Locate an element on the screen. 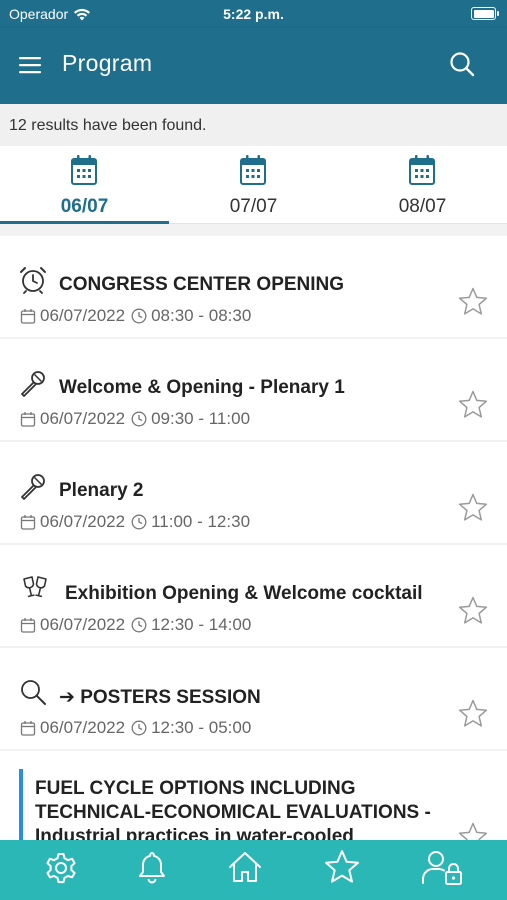  clock: 5:22 p.m. is located at coordinates (253, 14).